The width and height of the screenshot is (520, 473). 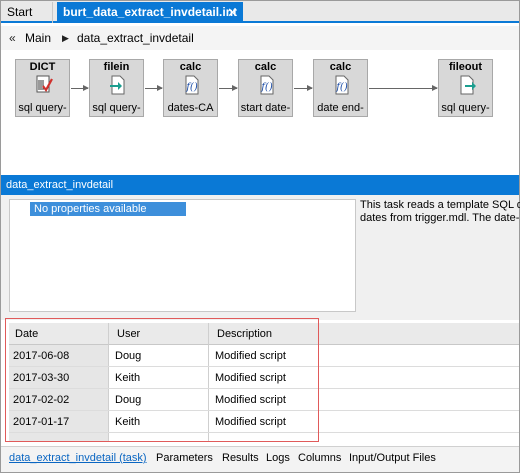 I want to click on flow-node-calc-end: calc f() date end-, so click(x=340, y=88).